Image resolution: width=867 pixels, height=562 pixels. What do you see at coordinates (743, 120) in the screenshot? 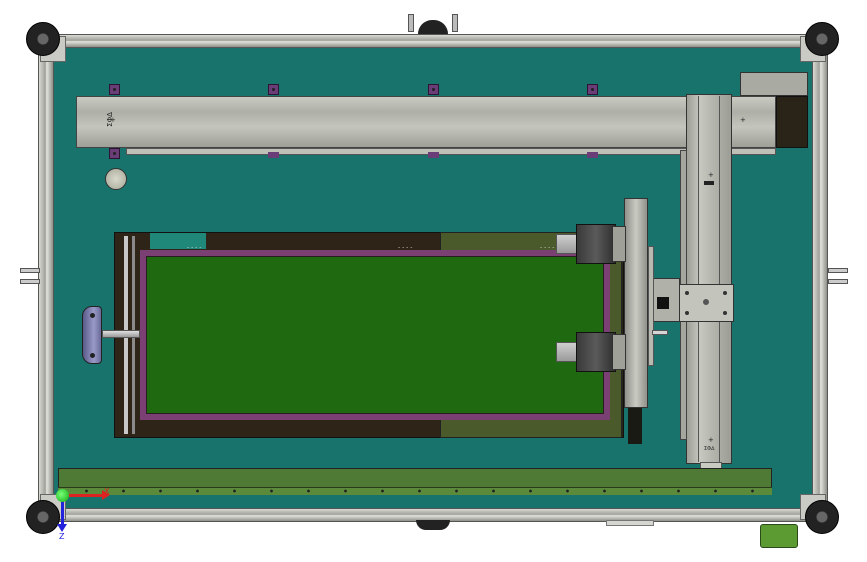
I see `module-top-mark-right: +` at bounding box center [743, 120].